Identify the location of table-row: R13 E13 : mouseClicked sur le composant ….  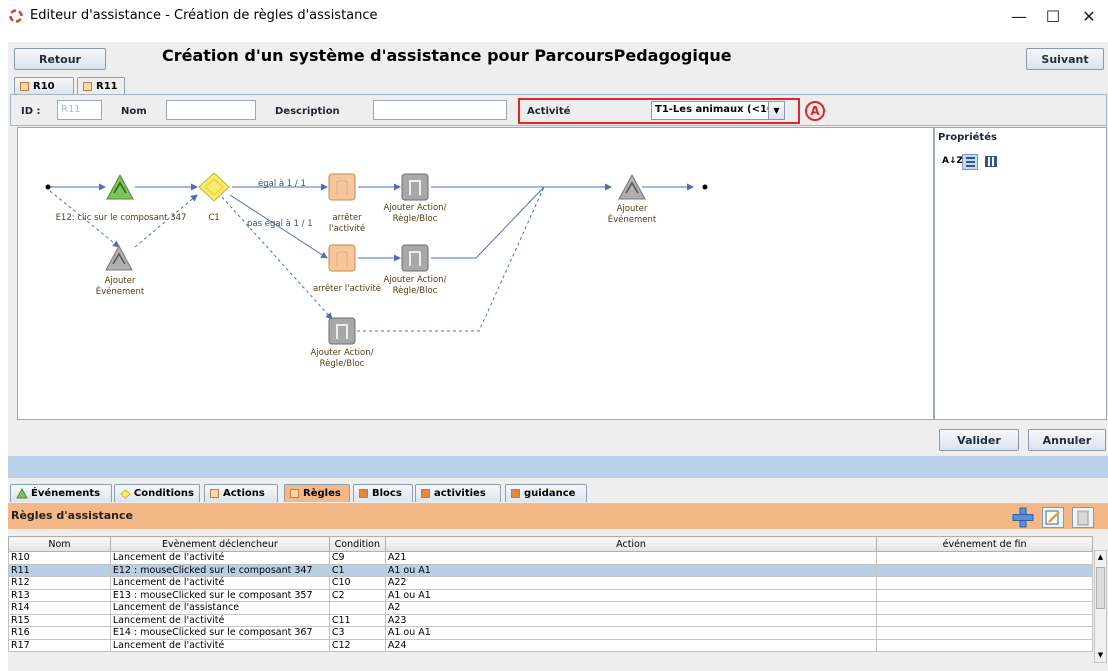
(550, 595).